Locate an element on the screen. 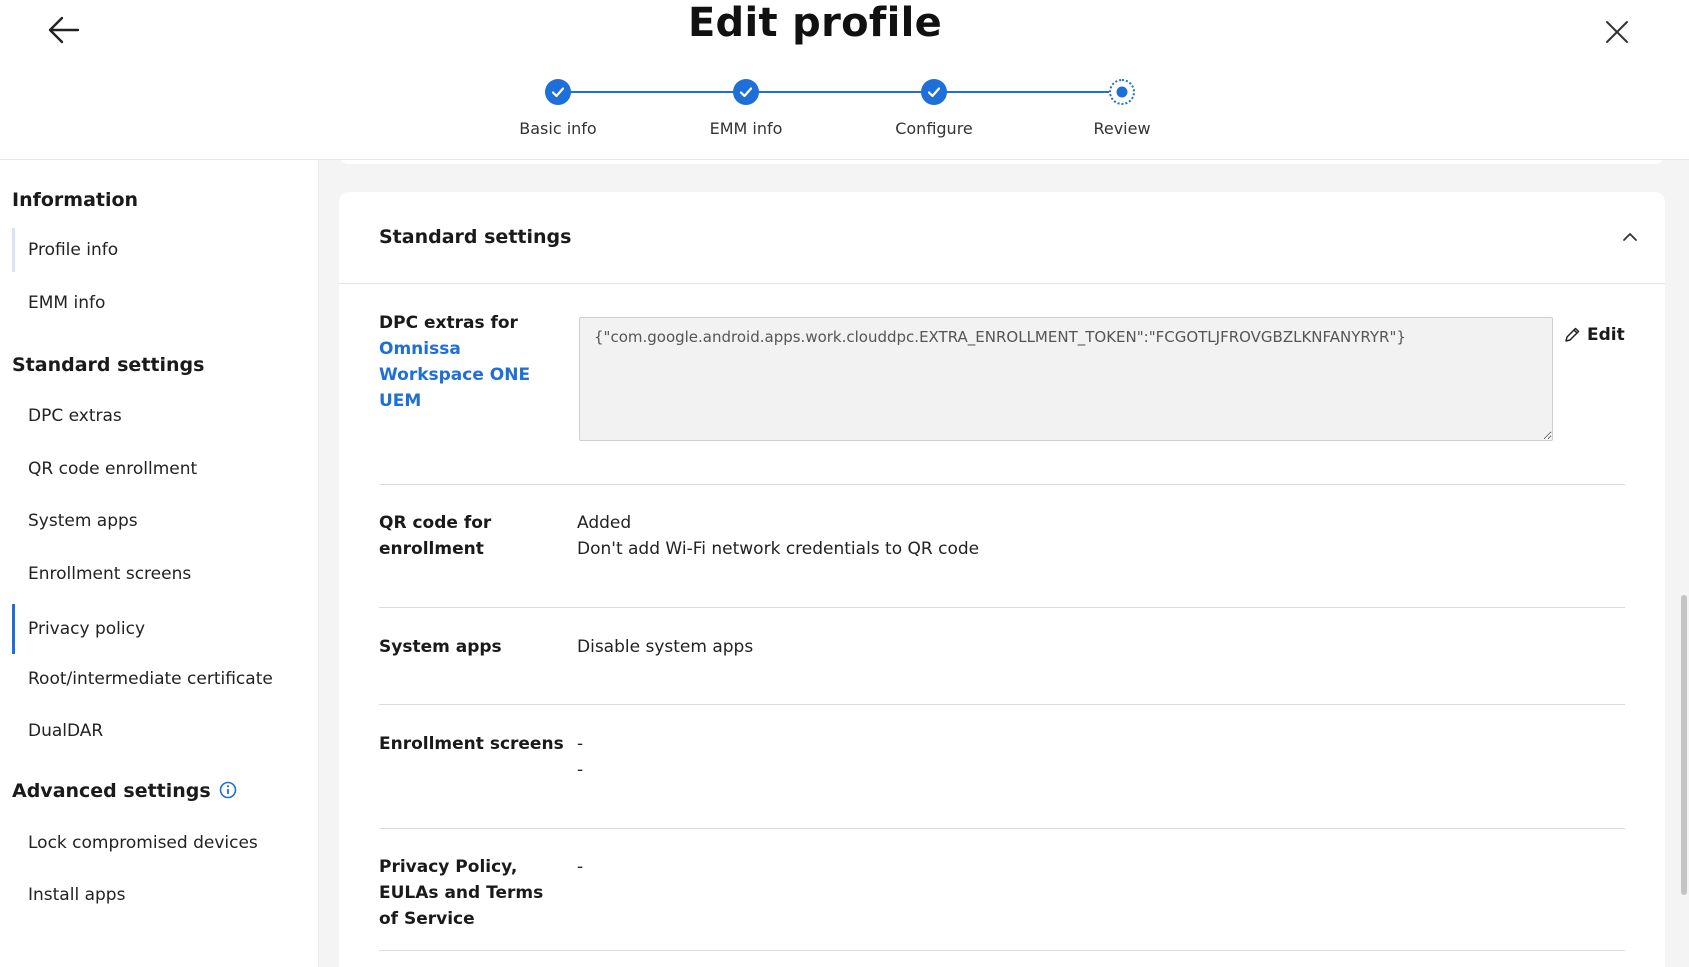 Image resolution: width=1689 pixels, height=967 pixels. chevron-up-icon is located at coordinates (1630, 237).